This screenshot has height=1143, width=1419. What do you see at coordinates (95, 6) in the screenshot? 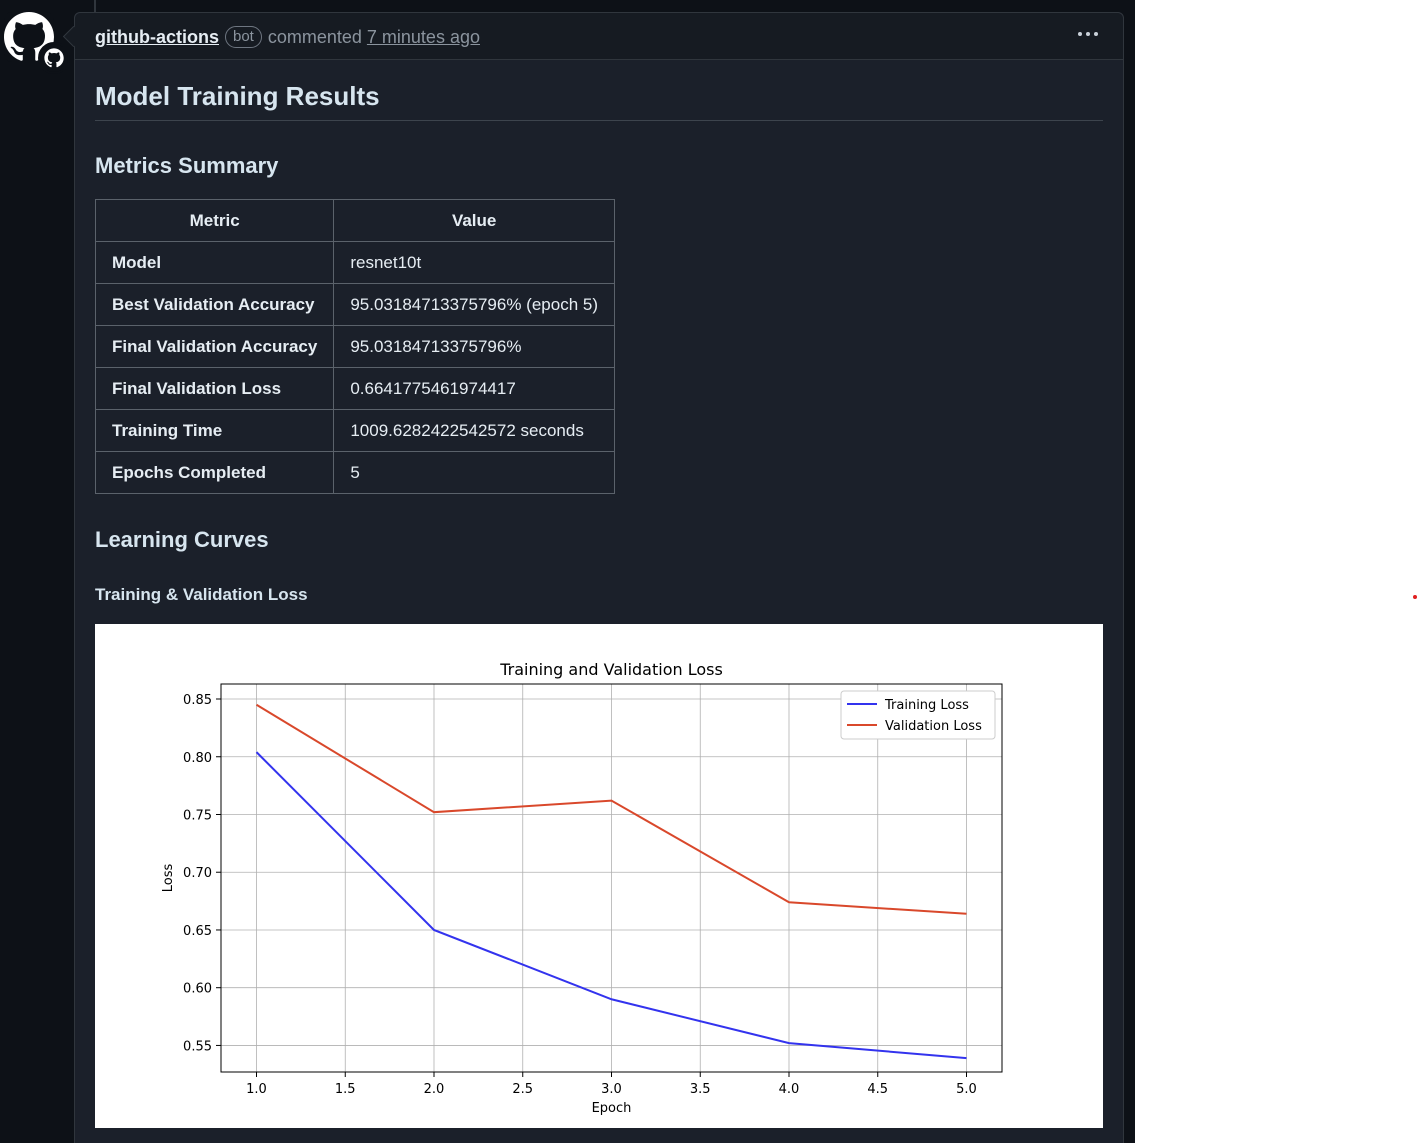
I see `timeline-line` at bounding box center [95, 6].